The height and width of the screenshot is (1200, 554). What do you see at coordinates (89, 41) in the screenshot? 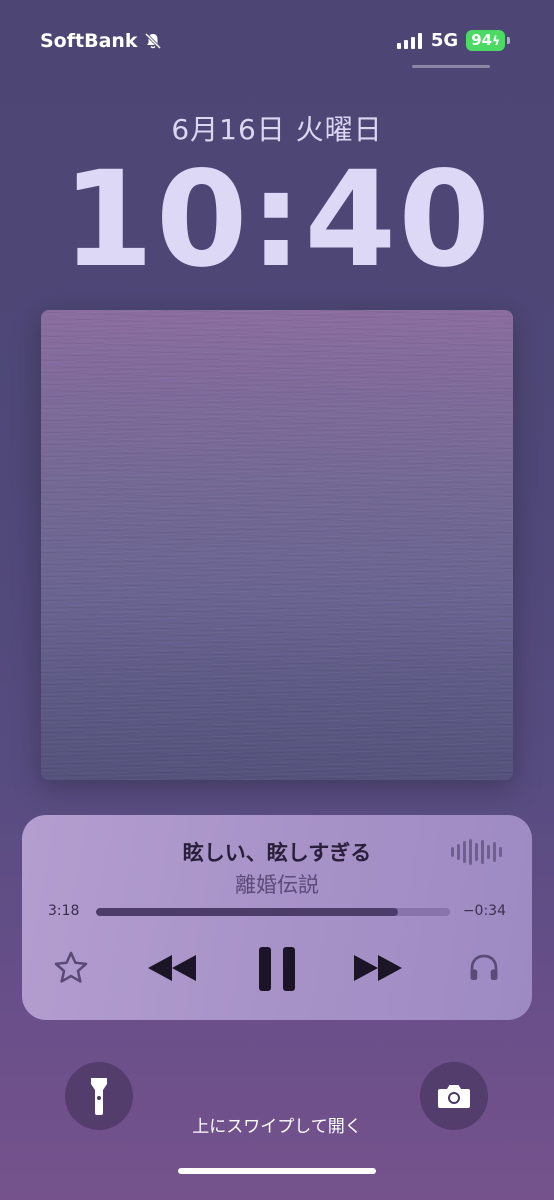
I see `carrier-name: SoftBank` at bounding box center [89, 41].